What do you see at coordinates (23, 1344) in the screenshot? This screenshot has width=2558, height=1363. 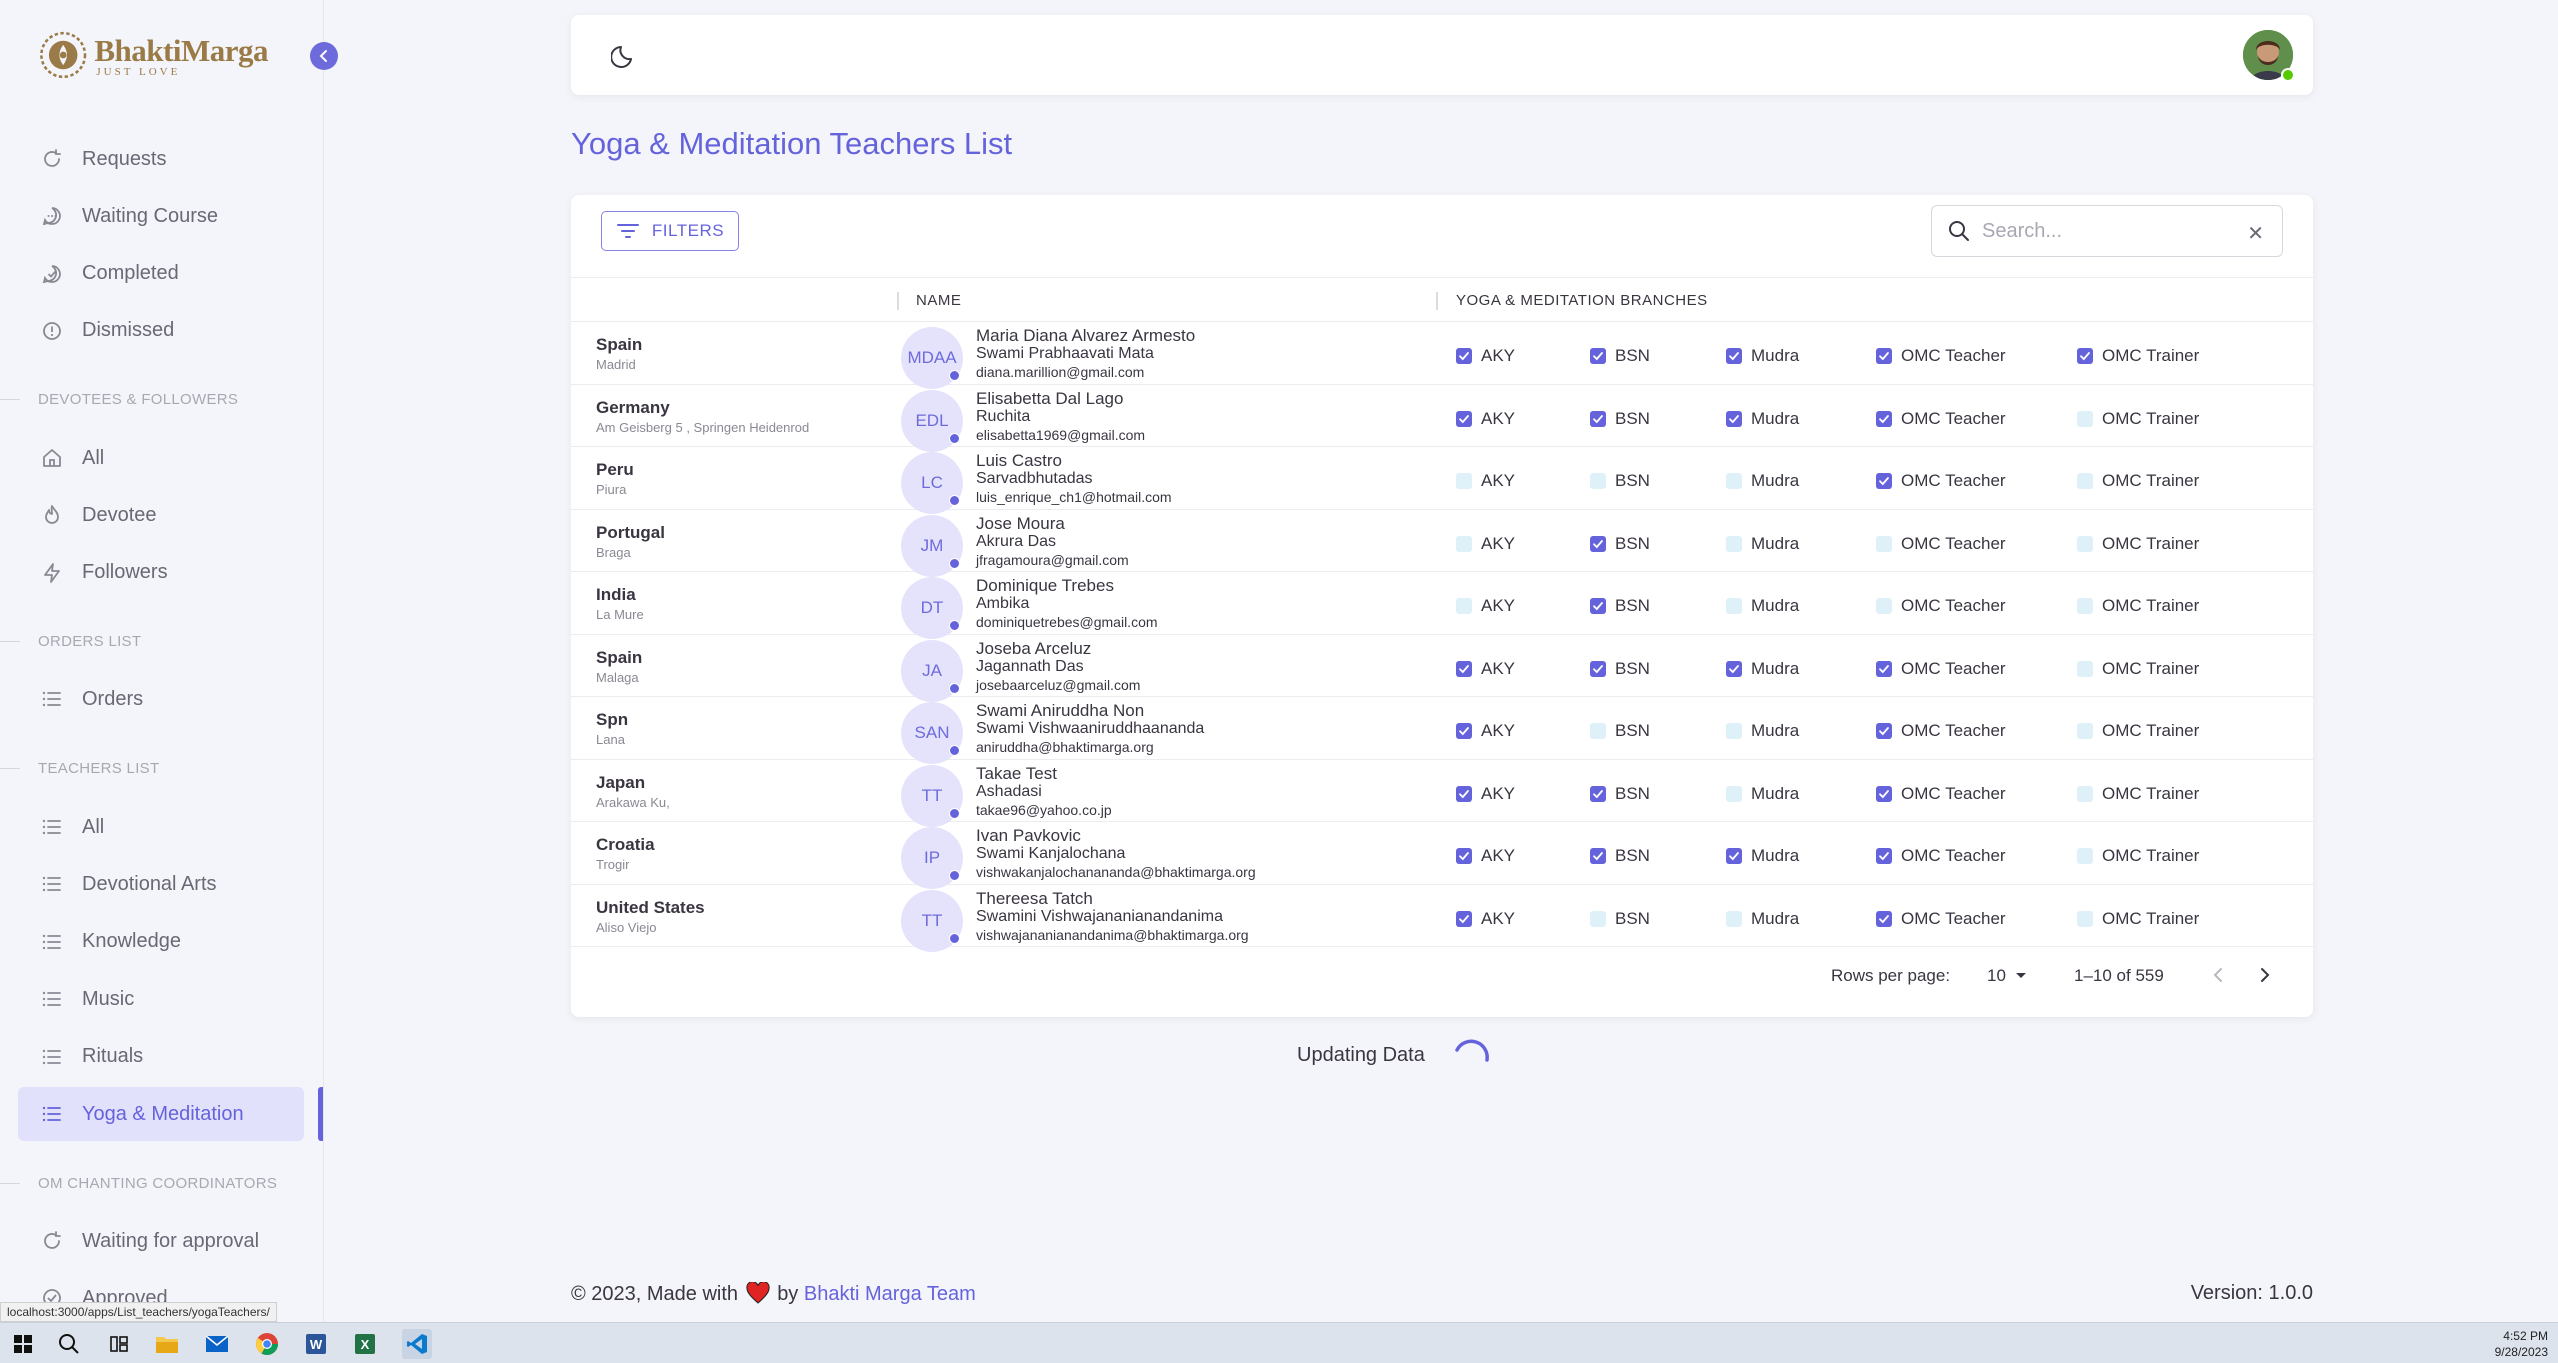 I see `windows-start-icon` at bounding box center [23, 1344].